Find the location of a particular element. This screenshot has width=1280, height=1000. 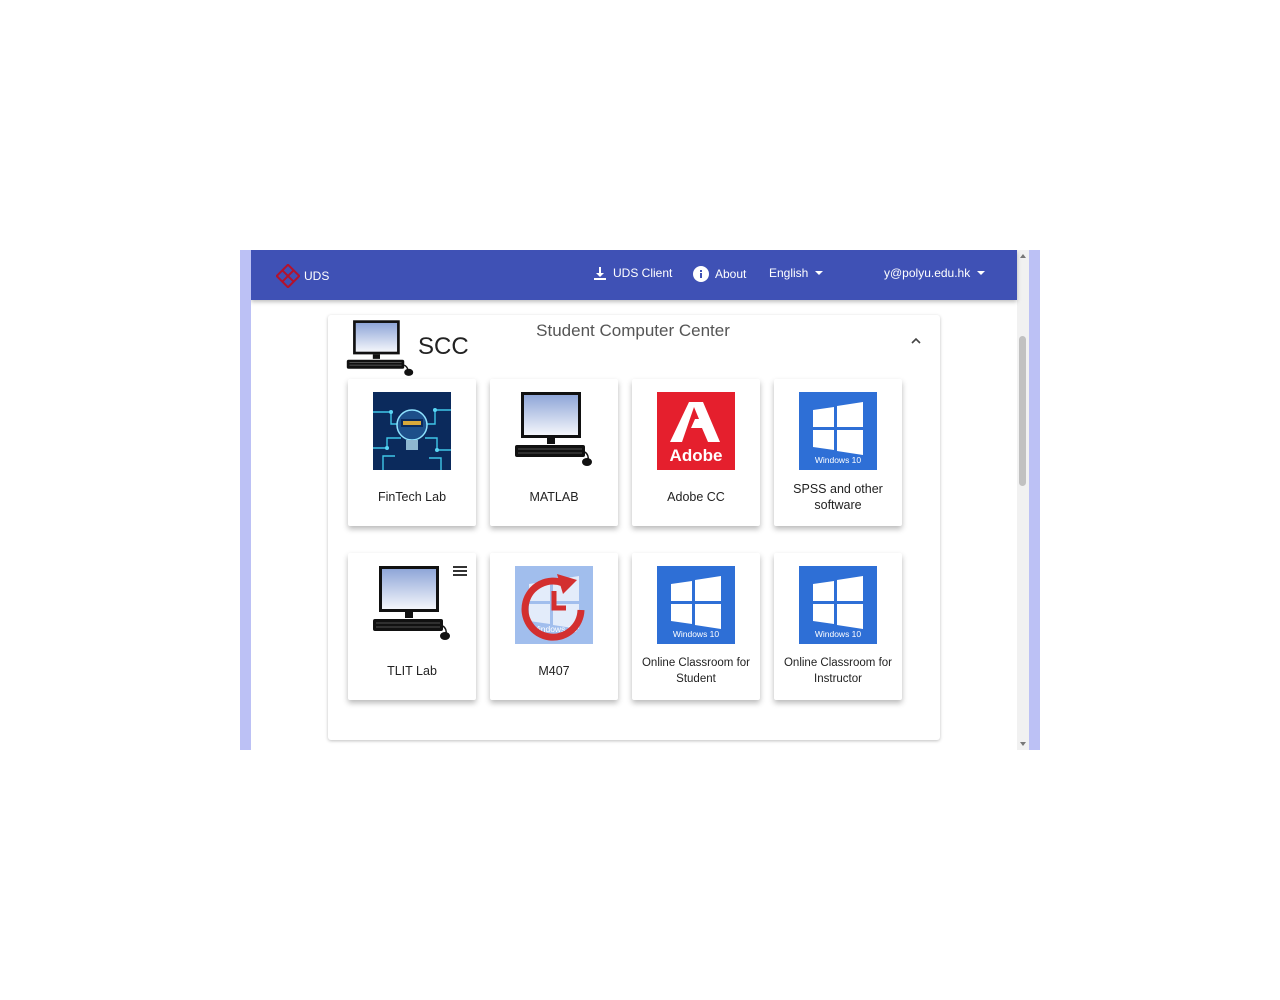

service-label: TLIT Lab is located at coordinates (412, 671).